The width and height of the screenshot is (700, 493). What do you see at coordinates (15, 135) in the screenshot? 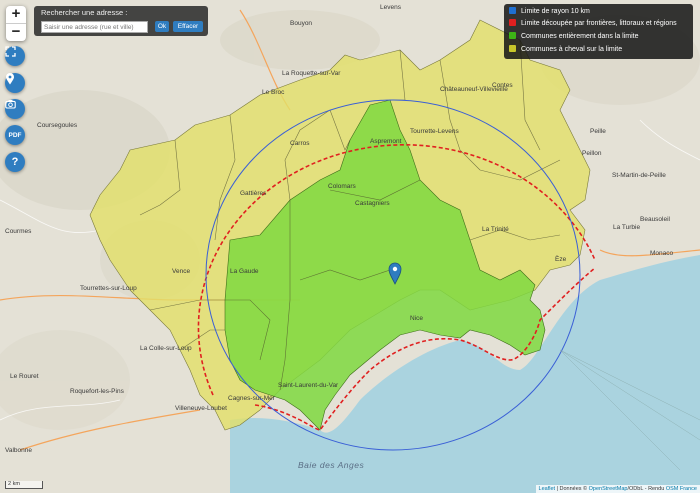
I see `pdf-button: PDF` at bounding box center [15, 135].